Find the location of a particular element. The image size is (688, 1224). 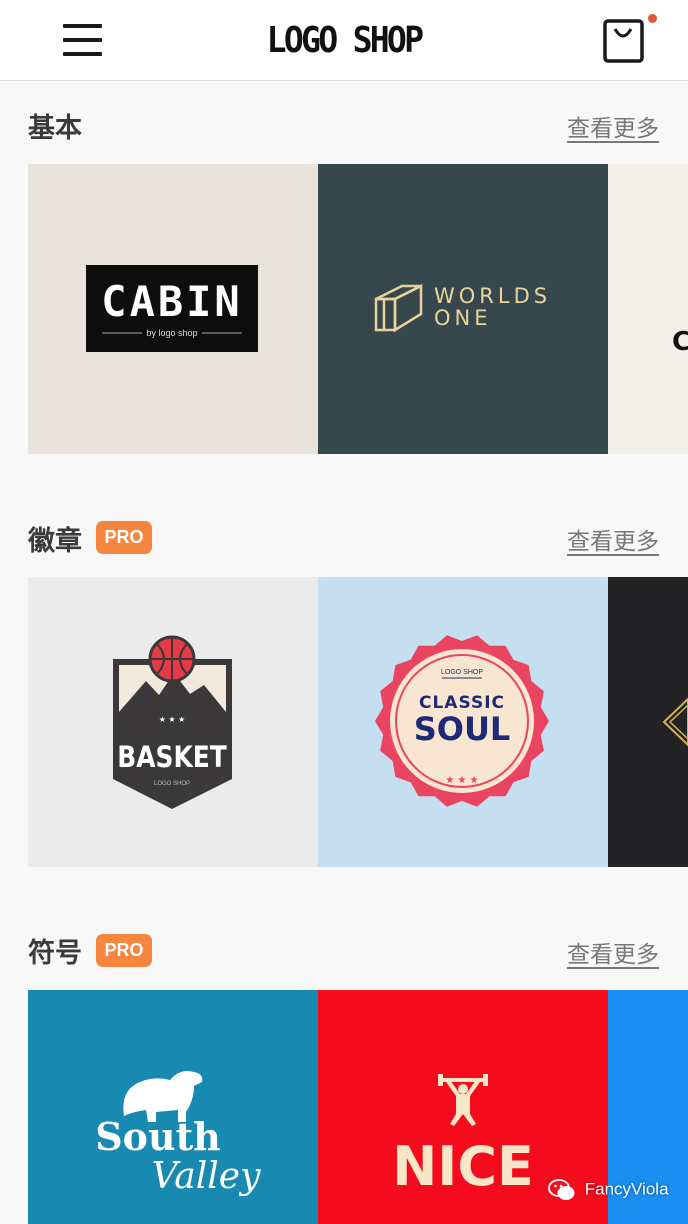

top-bar: LOGO SHOP is located at coordinates (344, 40).